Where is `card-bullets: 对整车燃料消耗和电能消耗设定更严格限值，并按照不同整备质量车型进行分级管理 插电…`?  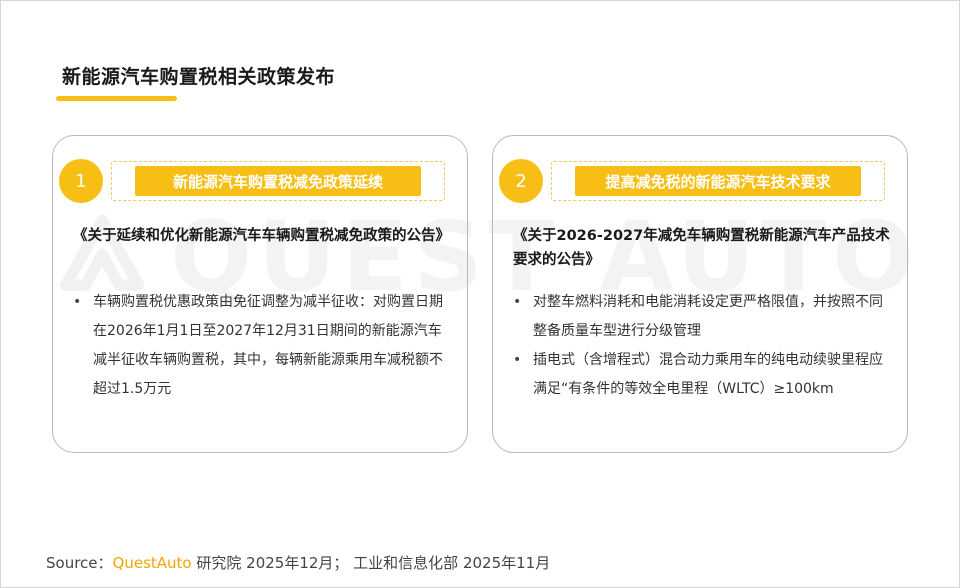
card-bullets: 对整车燃料消耗和电能消耗设定更严格限值，并按照不同整备质量车型进行分级管理 插电… is located at coordinates (703, 346).